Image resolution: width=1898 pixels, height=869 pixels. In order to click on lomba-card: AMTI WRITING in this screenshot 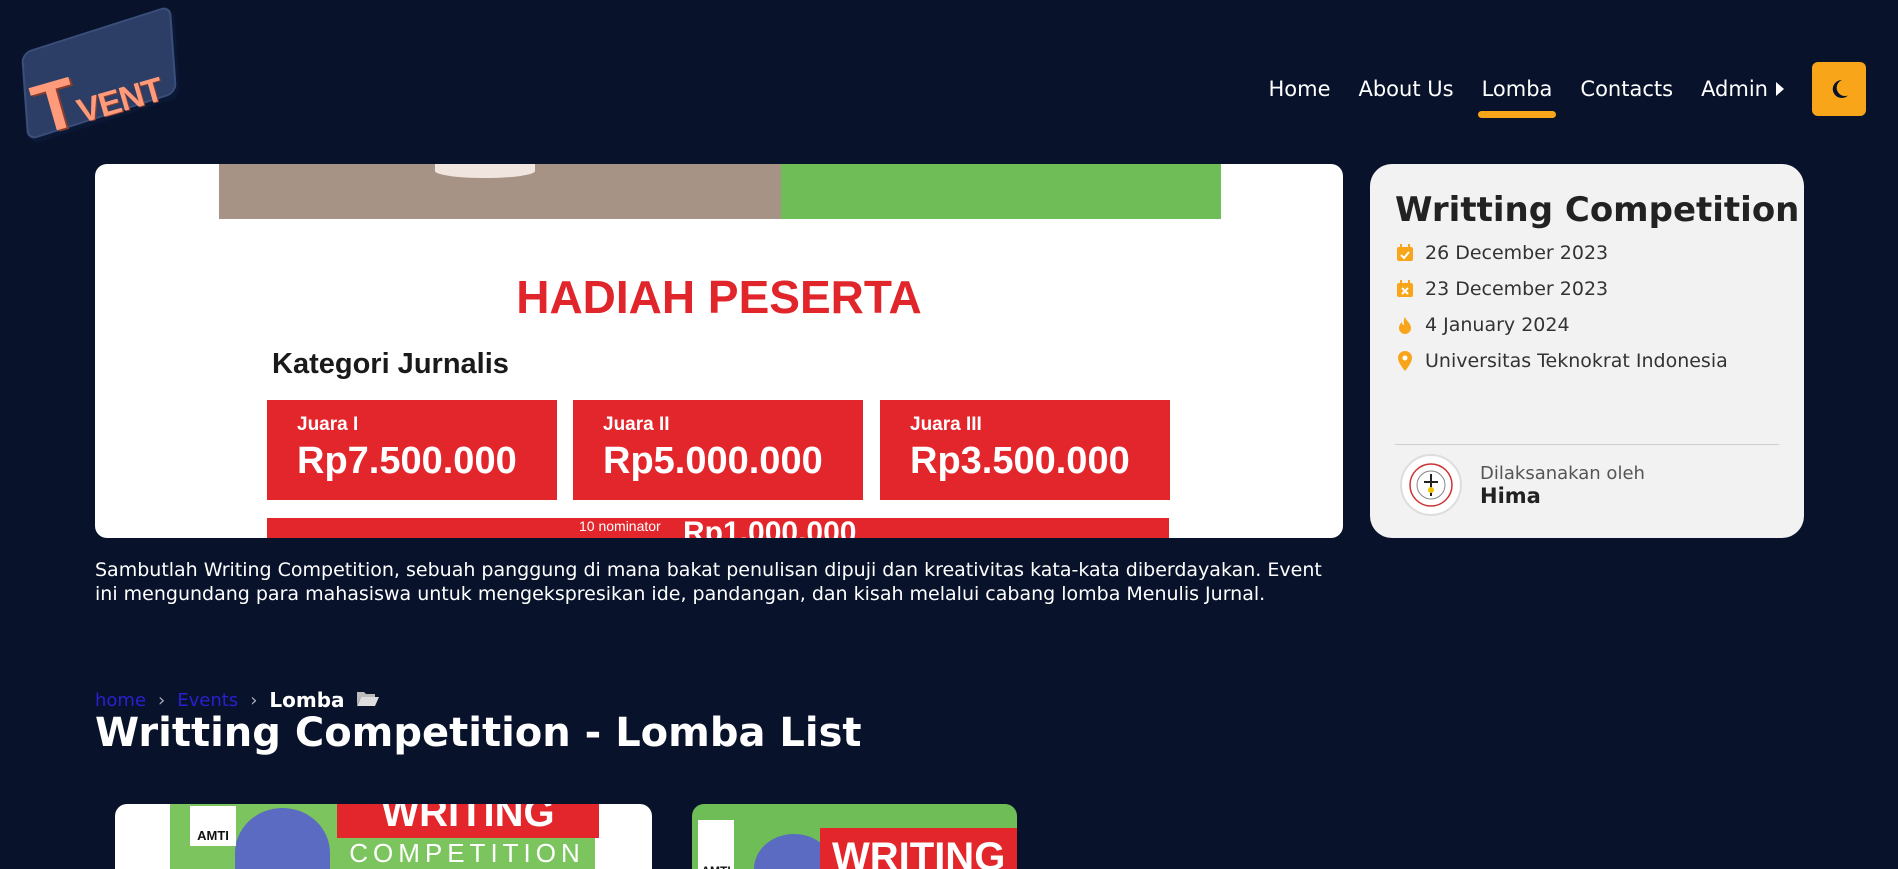, I will do `click(854, 836)`.